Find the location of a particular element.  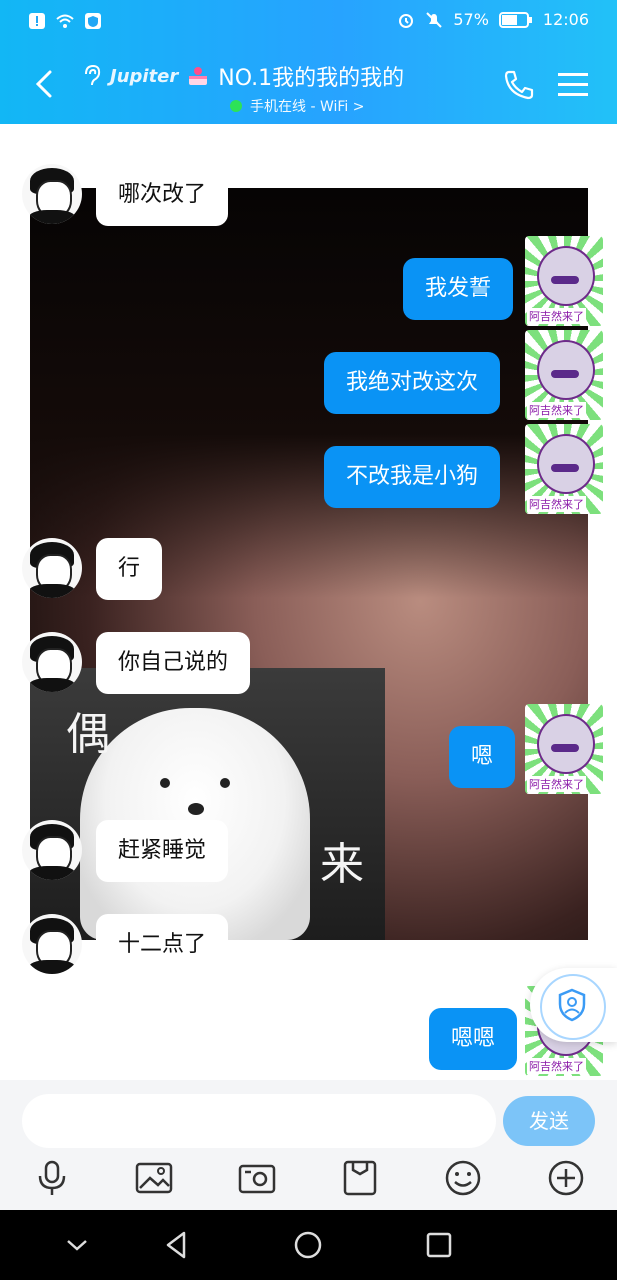

meme-caption-left: 偶 is located at coordinates (88, 734).